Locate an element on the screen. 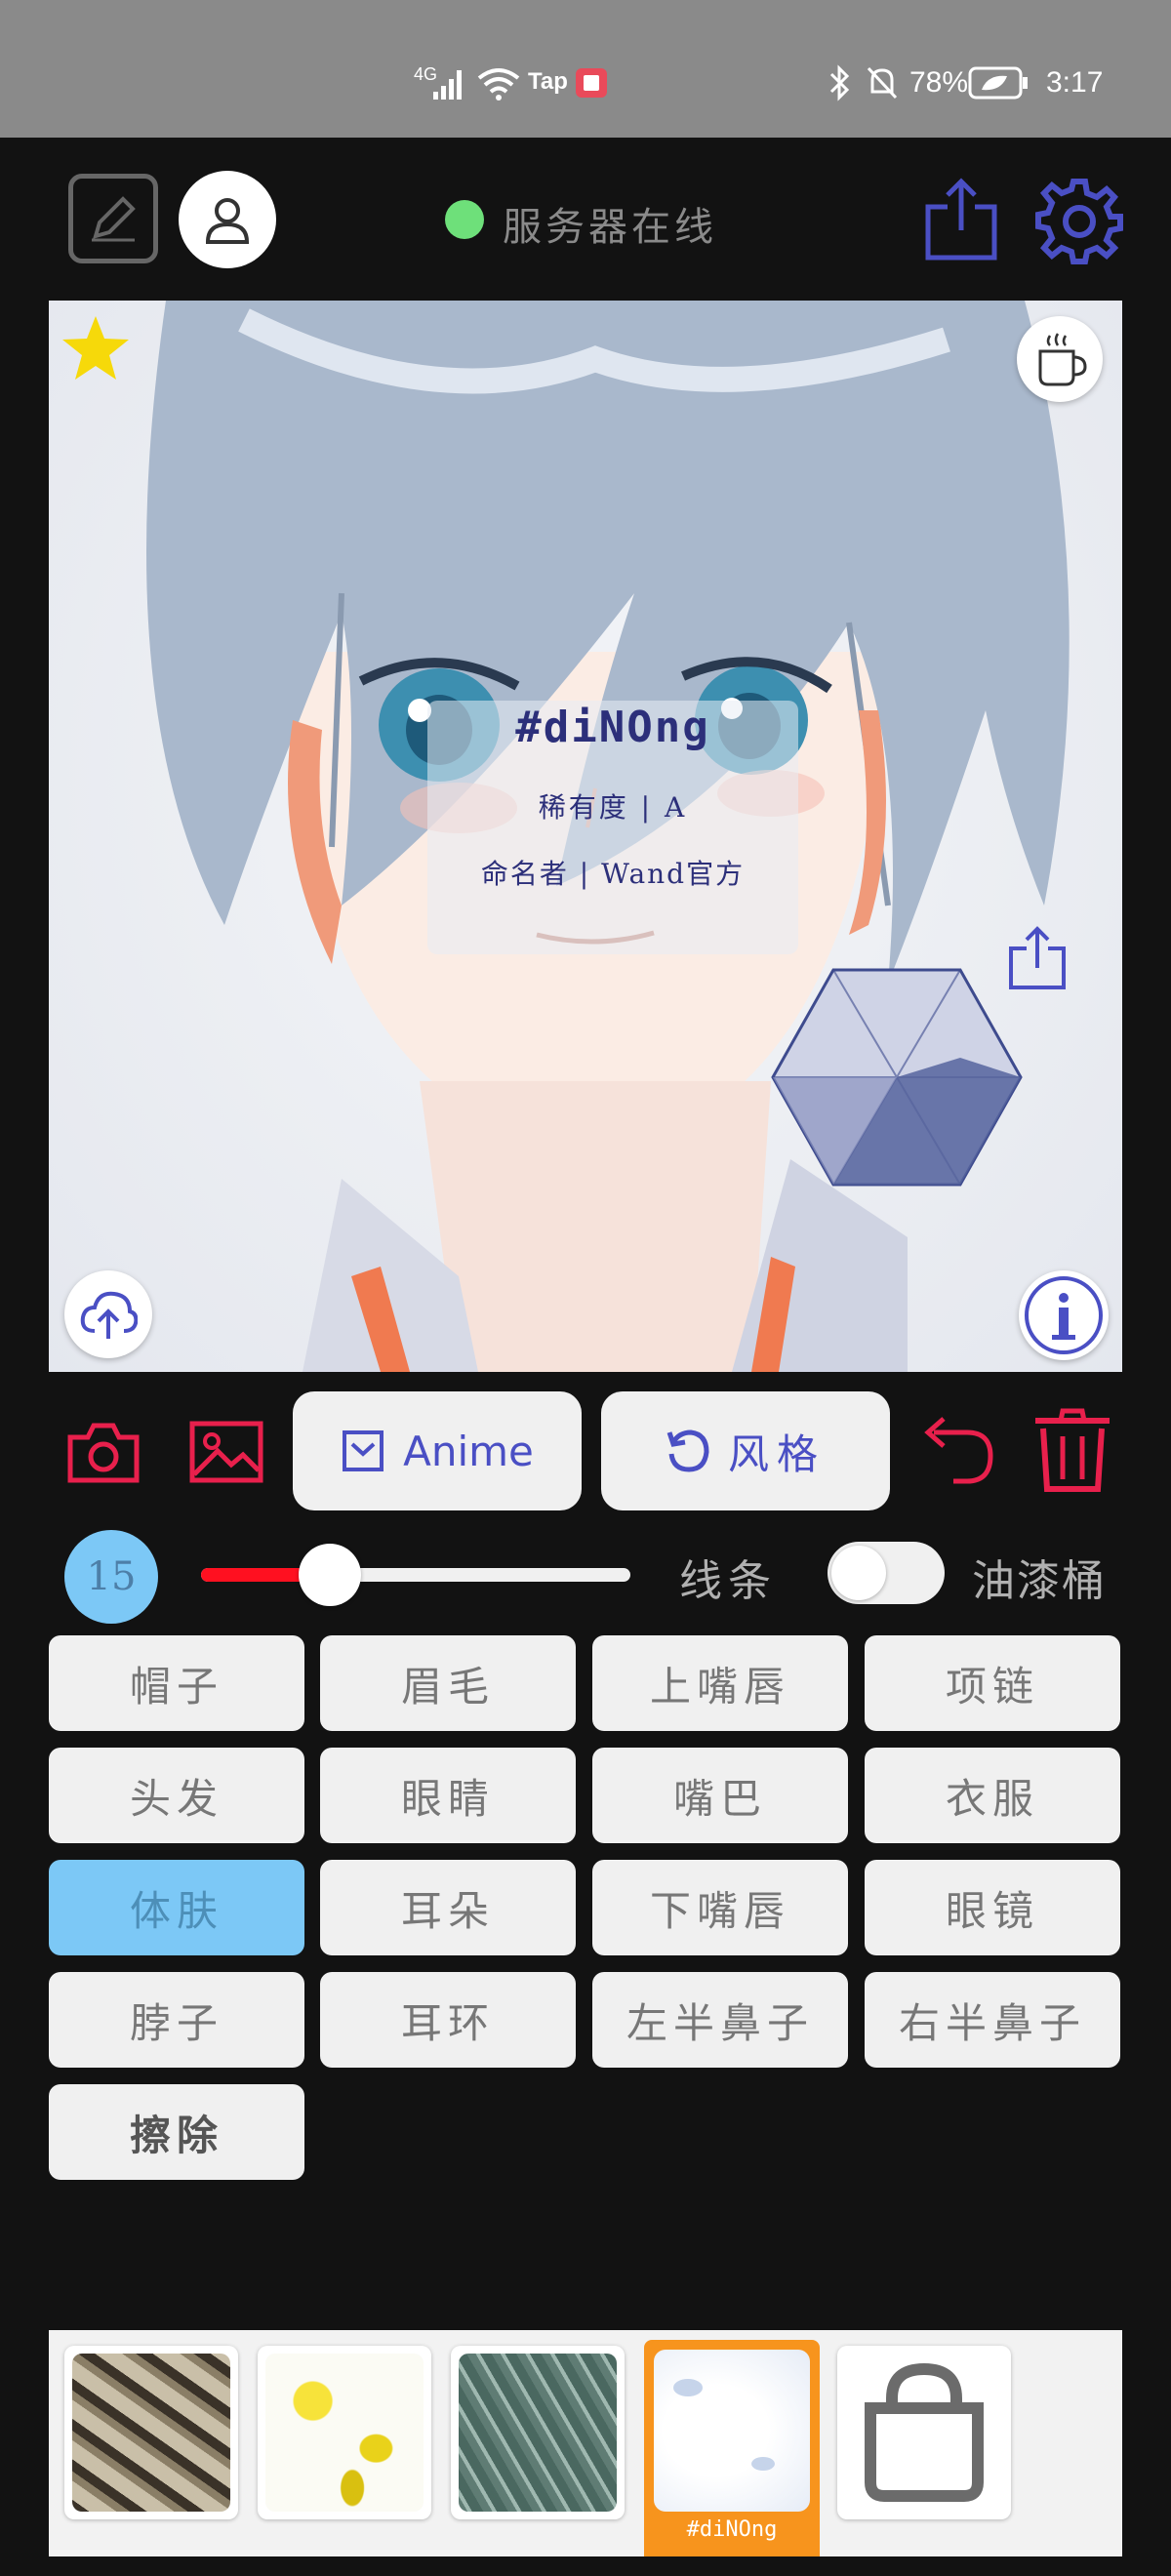 The width and height of the screenshot is (1171, 2576). server-status-label: 服务器在线 is located at coordinates (610, 227).